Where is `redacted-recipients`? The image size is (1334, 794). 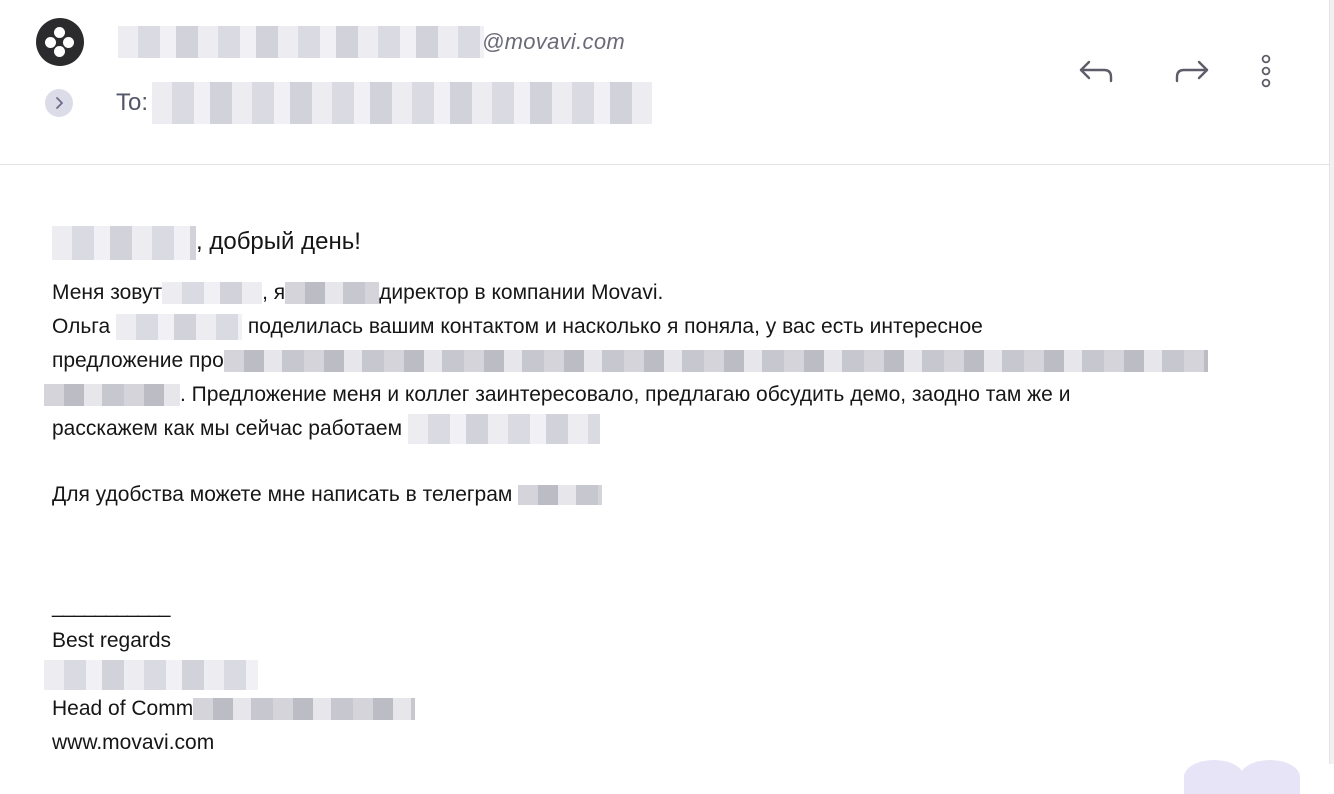 redacted-recipients is located at coordinates (402, 103).